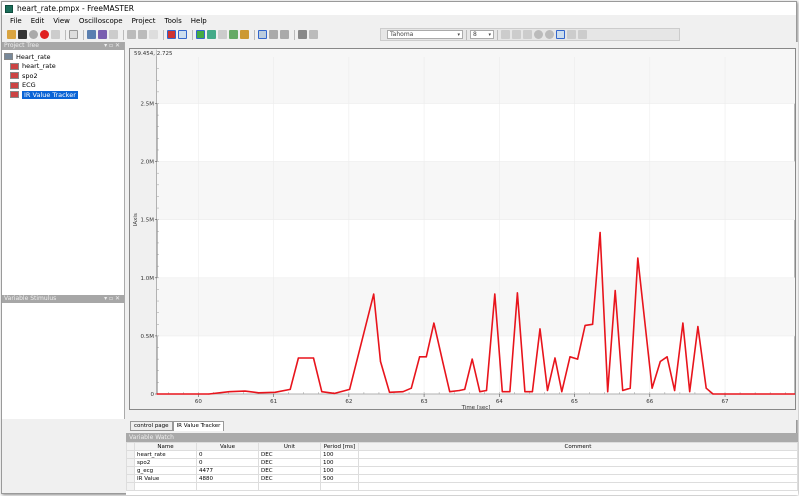  I want to click on stop-icon, so click(44, 34).